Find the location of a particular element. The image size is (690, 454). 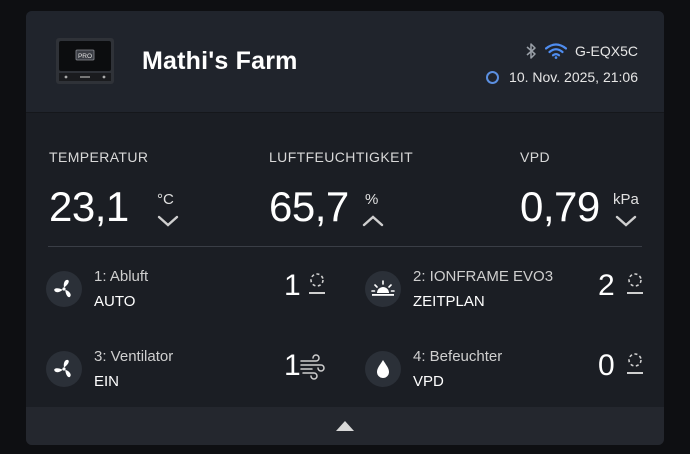

divider is located at coordinates (345, 246).